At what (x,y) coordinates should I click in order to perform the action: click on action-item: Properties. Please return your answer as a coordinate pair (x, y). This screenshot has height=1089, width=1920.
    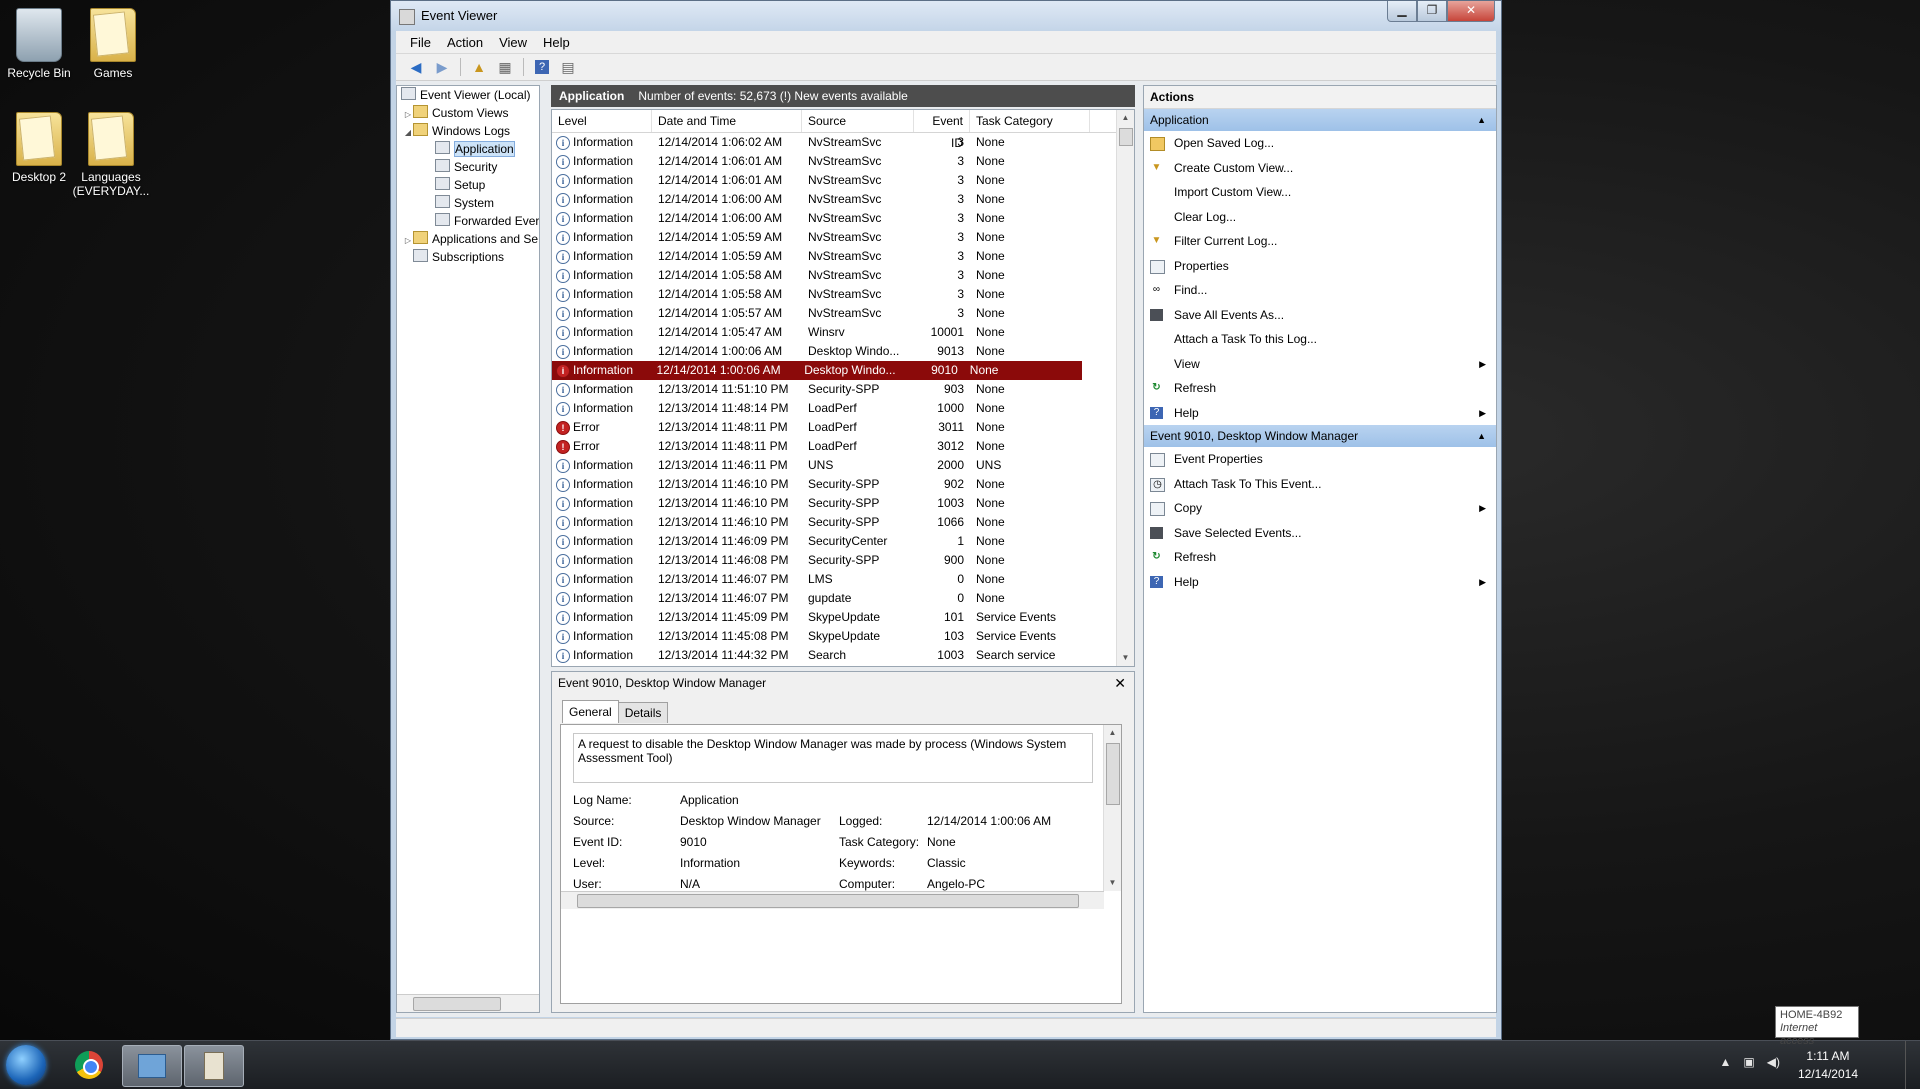
    Looking at the image, I should click on (1320, 266).